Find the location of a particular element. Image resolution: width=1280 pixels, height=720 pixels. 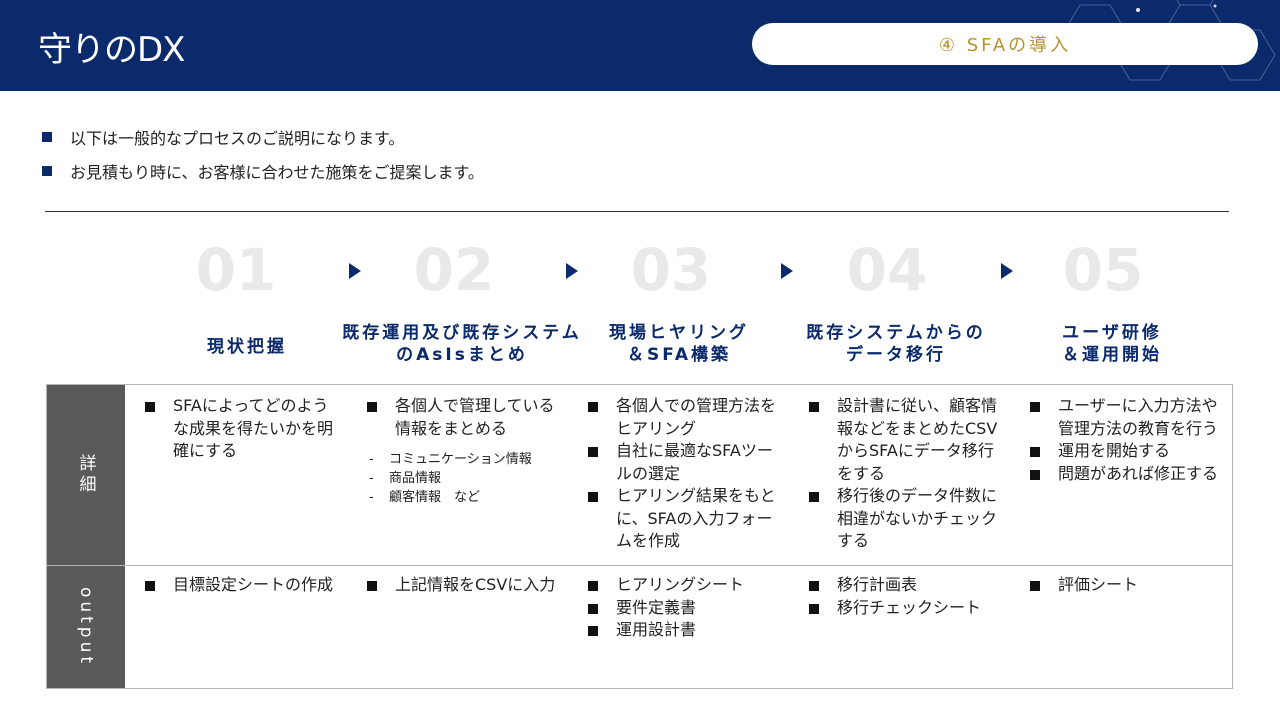

list-item-text: 上記情報をCSVに入力 is located at coordinates (475, 584).